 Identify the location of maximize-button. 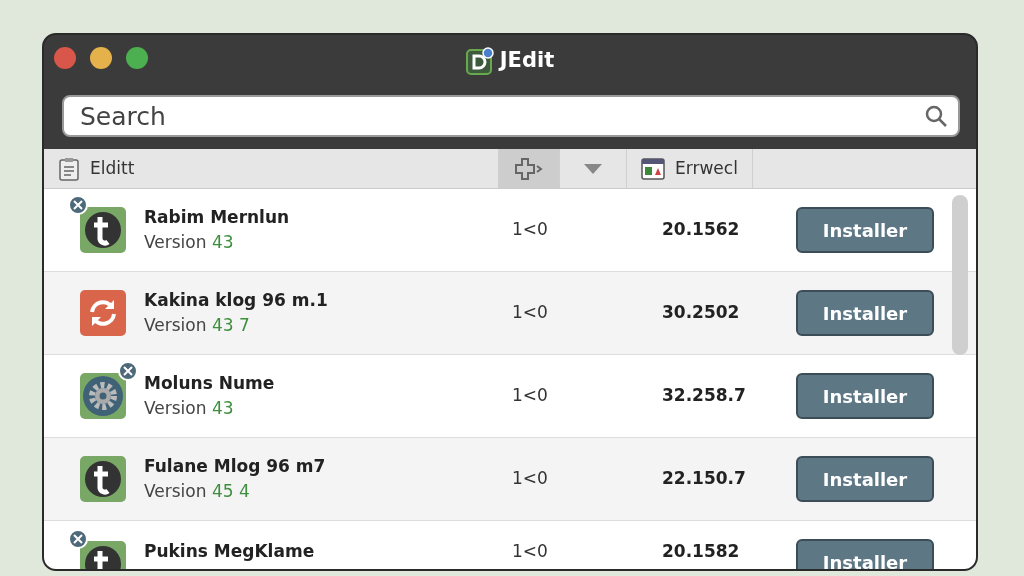
(137, 58).